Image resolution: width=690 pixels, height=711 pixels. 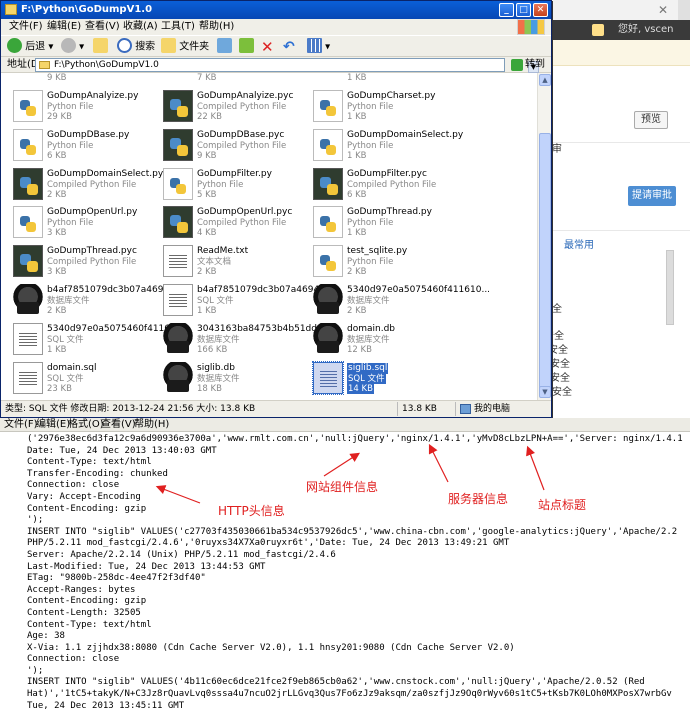 What do you see at coordinates (598, 30) in the screenshot?
I see `notification-icon` at bounding box center [598, 30].